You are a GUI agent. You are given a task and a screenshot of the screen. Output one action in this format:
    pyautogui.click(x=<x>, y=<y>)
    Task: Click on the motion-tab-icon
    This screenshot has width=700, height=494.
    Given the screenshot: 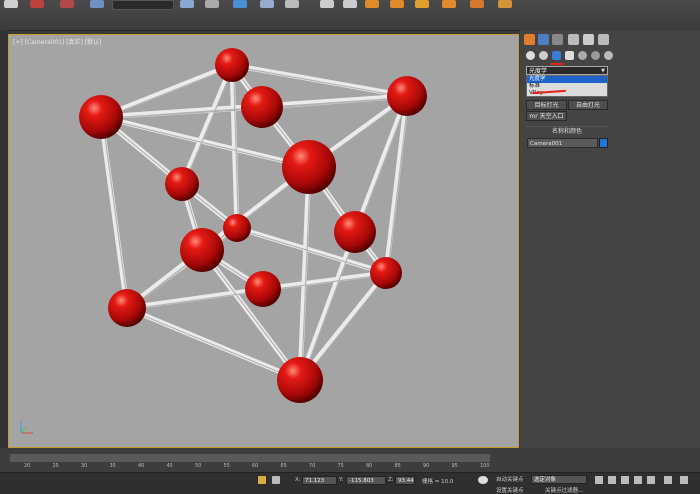 What is the action you would take?
    pyautogui.click(x=573, y=39)
    